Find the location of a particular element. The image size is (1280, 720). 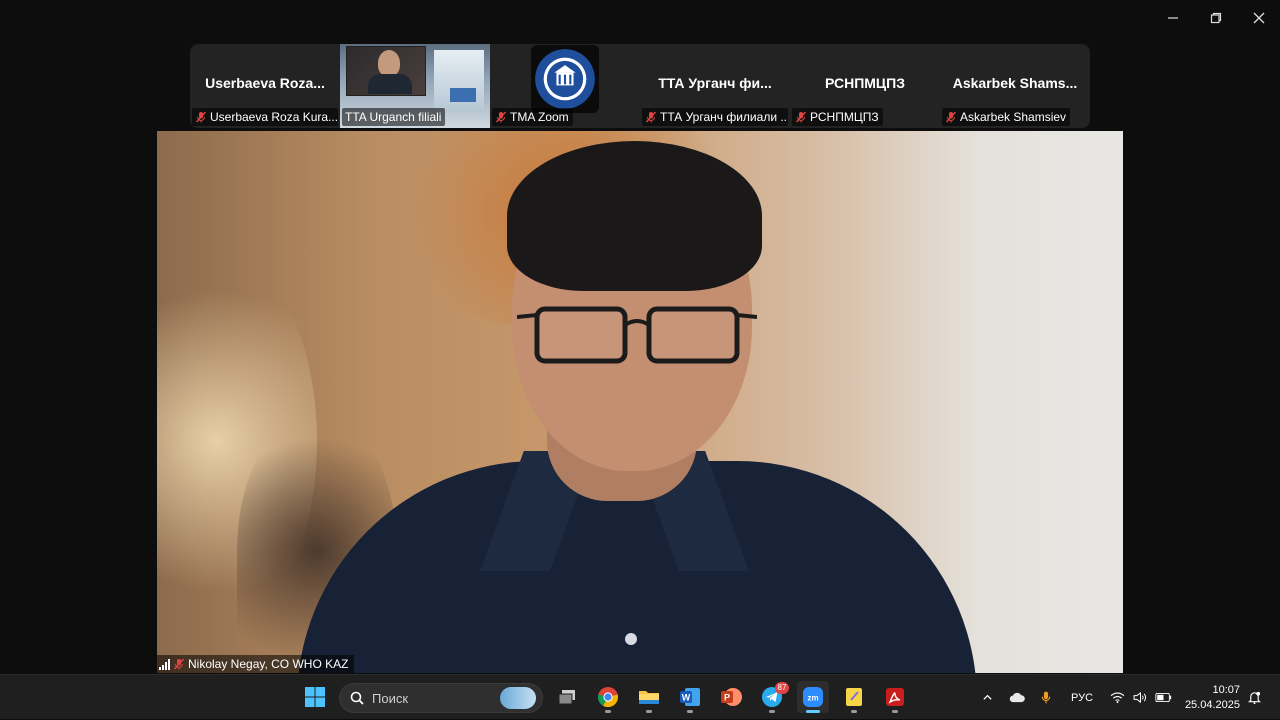

participant-label: Askarbek Shamsiev is located at coordinates (1006, 117).